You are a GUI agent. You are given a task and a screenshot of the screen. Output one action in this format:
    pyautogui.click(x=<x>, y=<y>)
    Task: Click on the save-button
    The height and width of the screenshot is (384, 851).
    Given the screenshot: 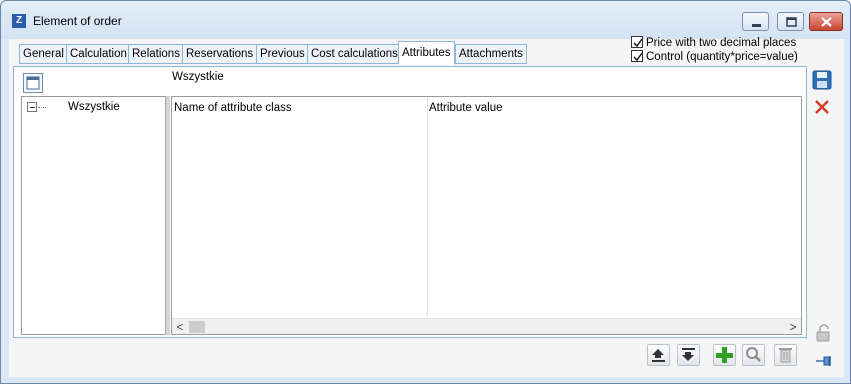 What is the action you would take?
    pyautogui.click(x=822, y=80)
    